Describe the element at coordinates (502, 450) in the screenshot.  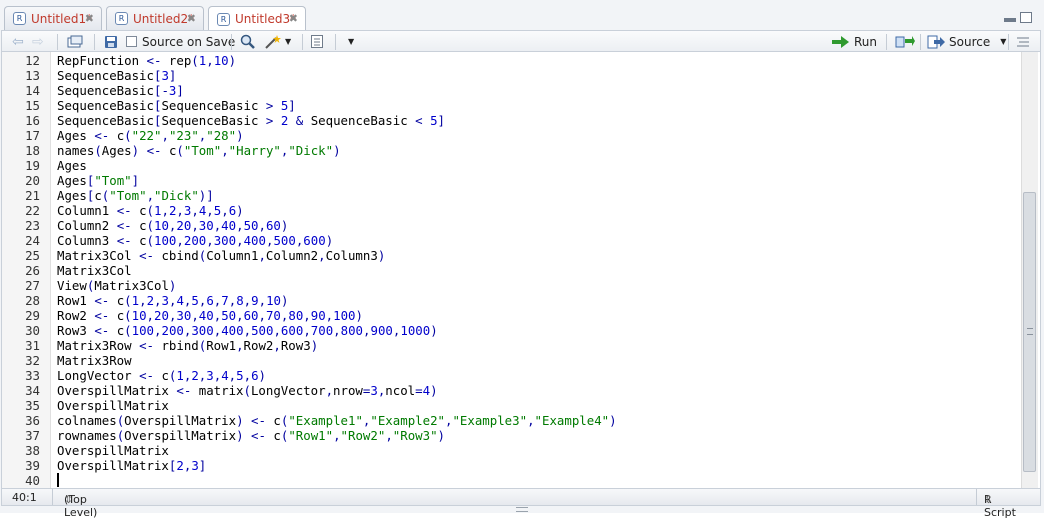
I see `code-line: 38 OverspillMatrix` at that location.